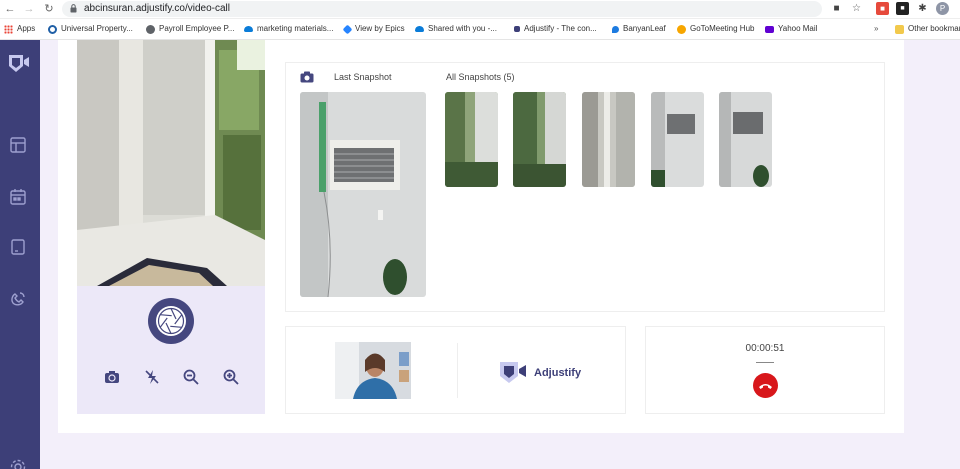 The image size is (960, 469). I want to click on room-scene-image, so click(171, 163).